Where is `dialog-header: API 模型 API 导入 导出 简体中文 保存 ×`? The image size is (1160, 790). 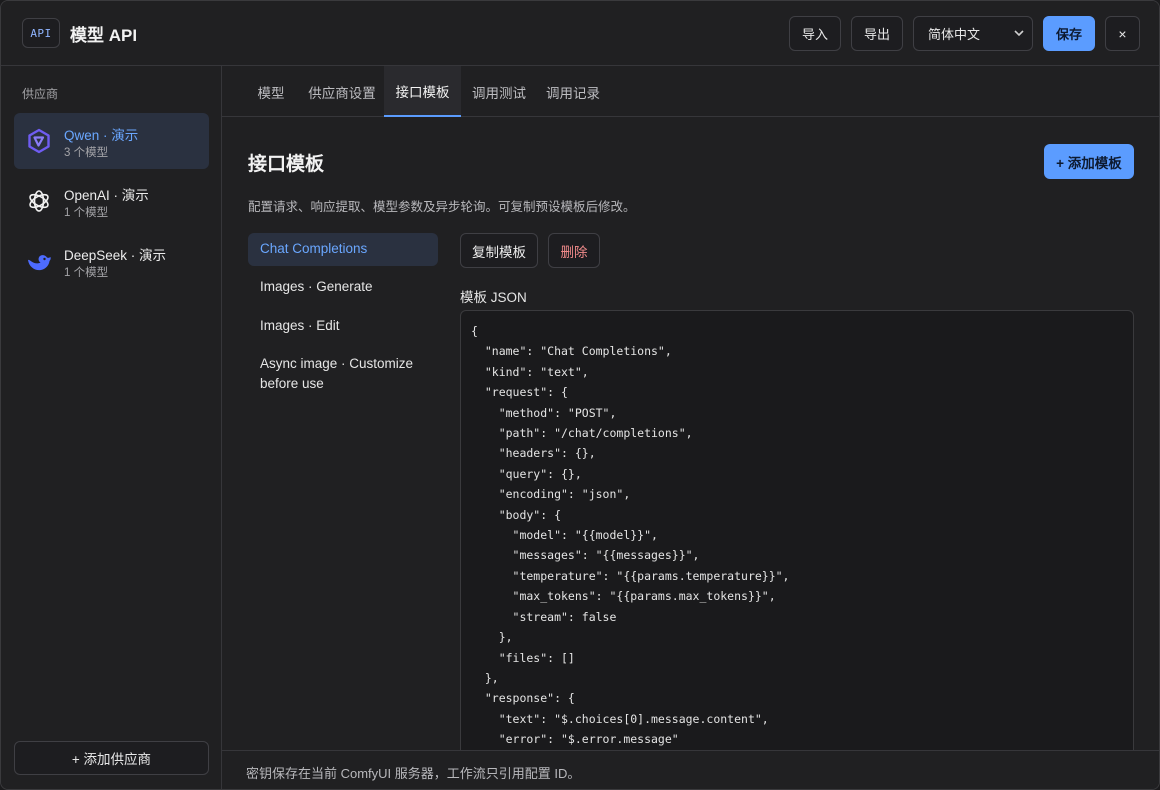
dialog-header: API 模型 API 导入 导出 简体中文 保存 × is located at coordinates (580, 33).